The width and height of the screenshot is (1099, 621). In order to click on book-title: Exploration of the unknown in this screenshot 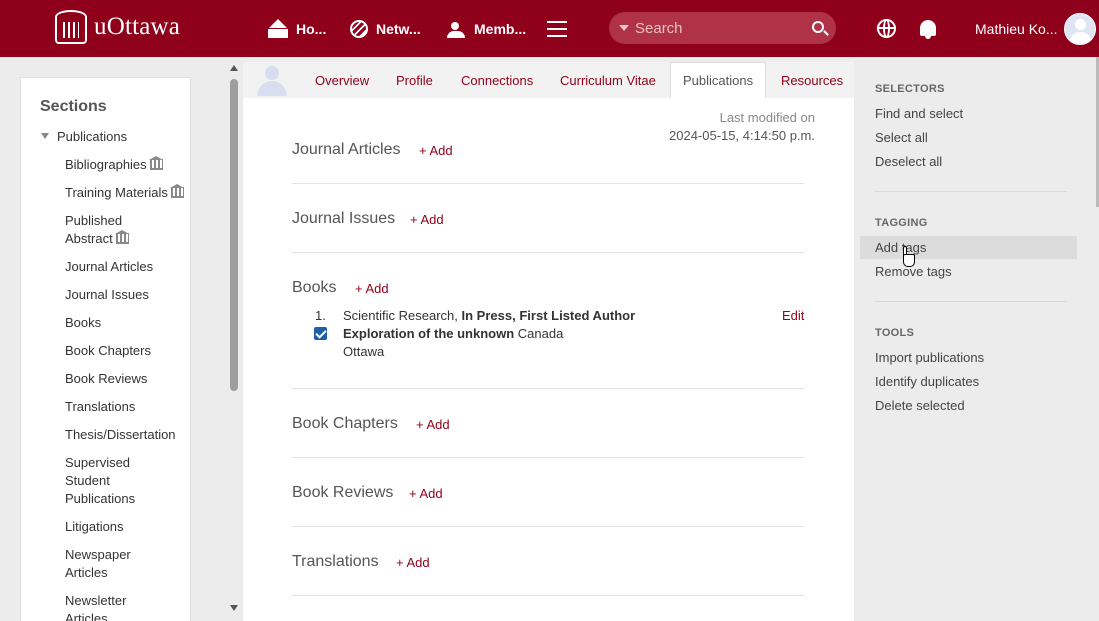, I will do `click(428, 333)`.